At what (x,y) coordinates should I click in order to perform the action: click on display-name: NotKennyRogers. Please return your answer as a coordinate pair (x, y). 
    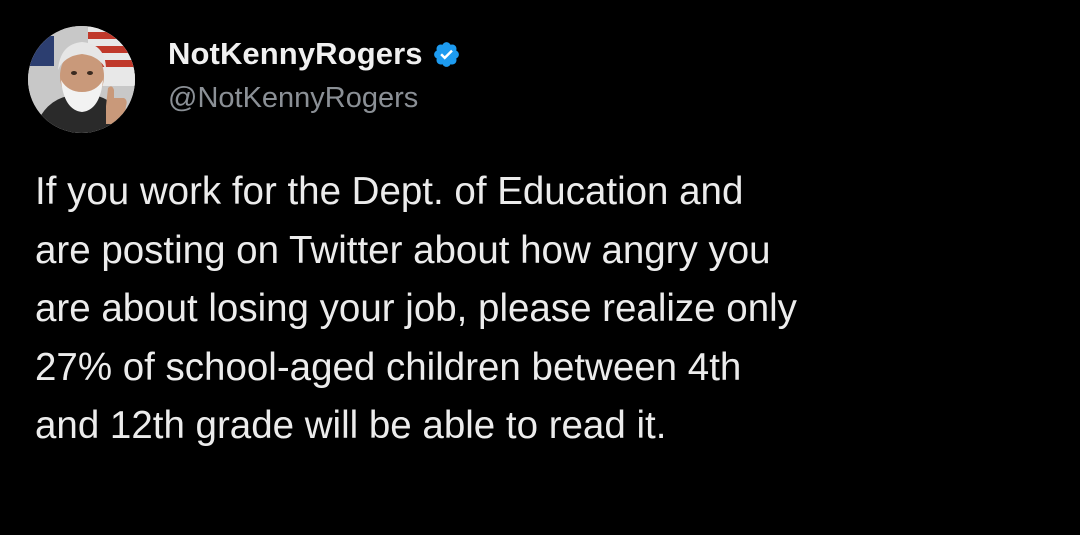
    Looking at the image, I should click on (295, 54).